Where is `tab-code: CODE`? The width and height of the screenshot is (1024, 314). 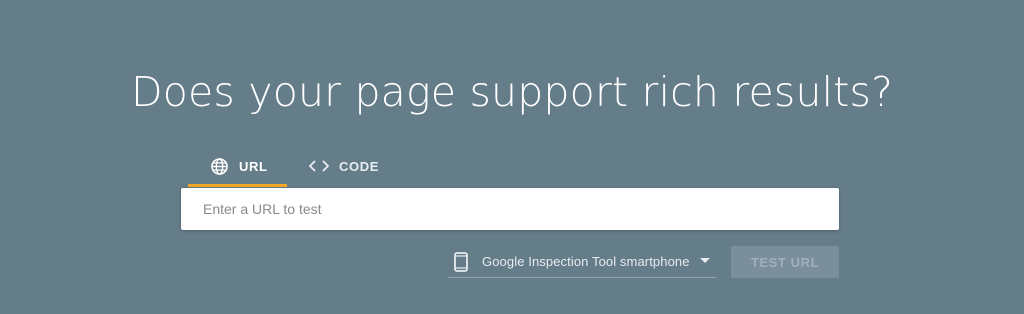
tab-code: CODE is located at coordinates (342, 166).